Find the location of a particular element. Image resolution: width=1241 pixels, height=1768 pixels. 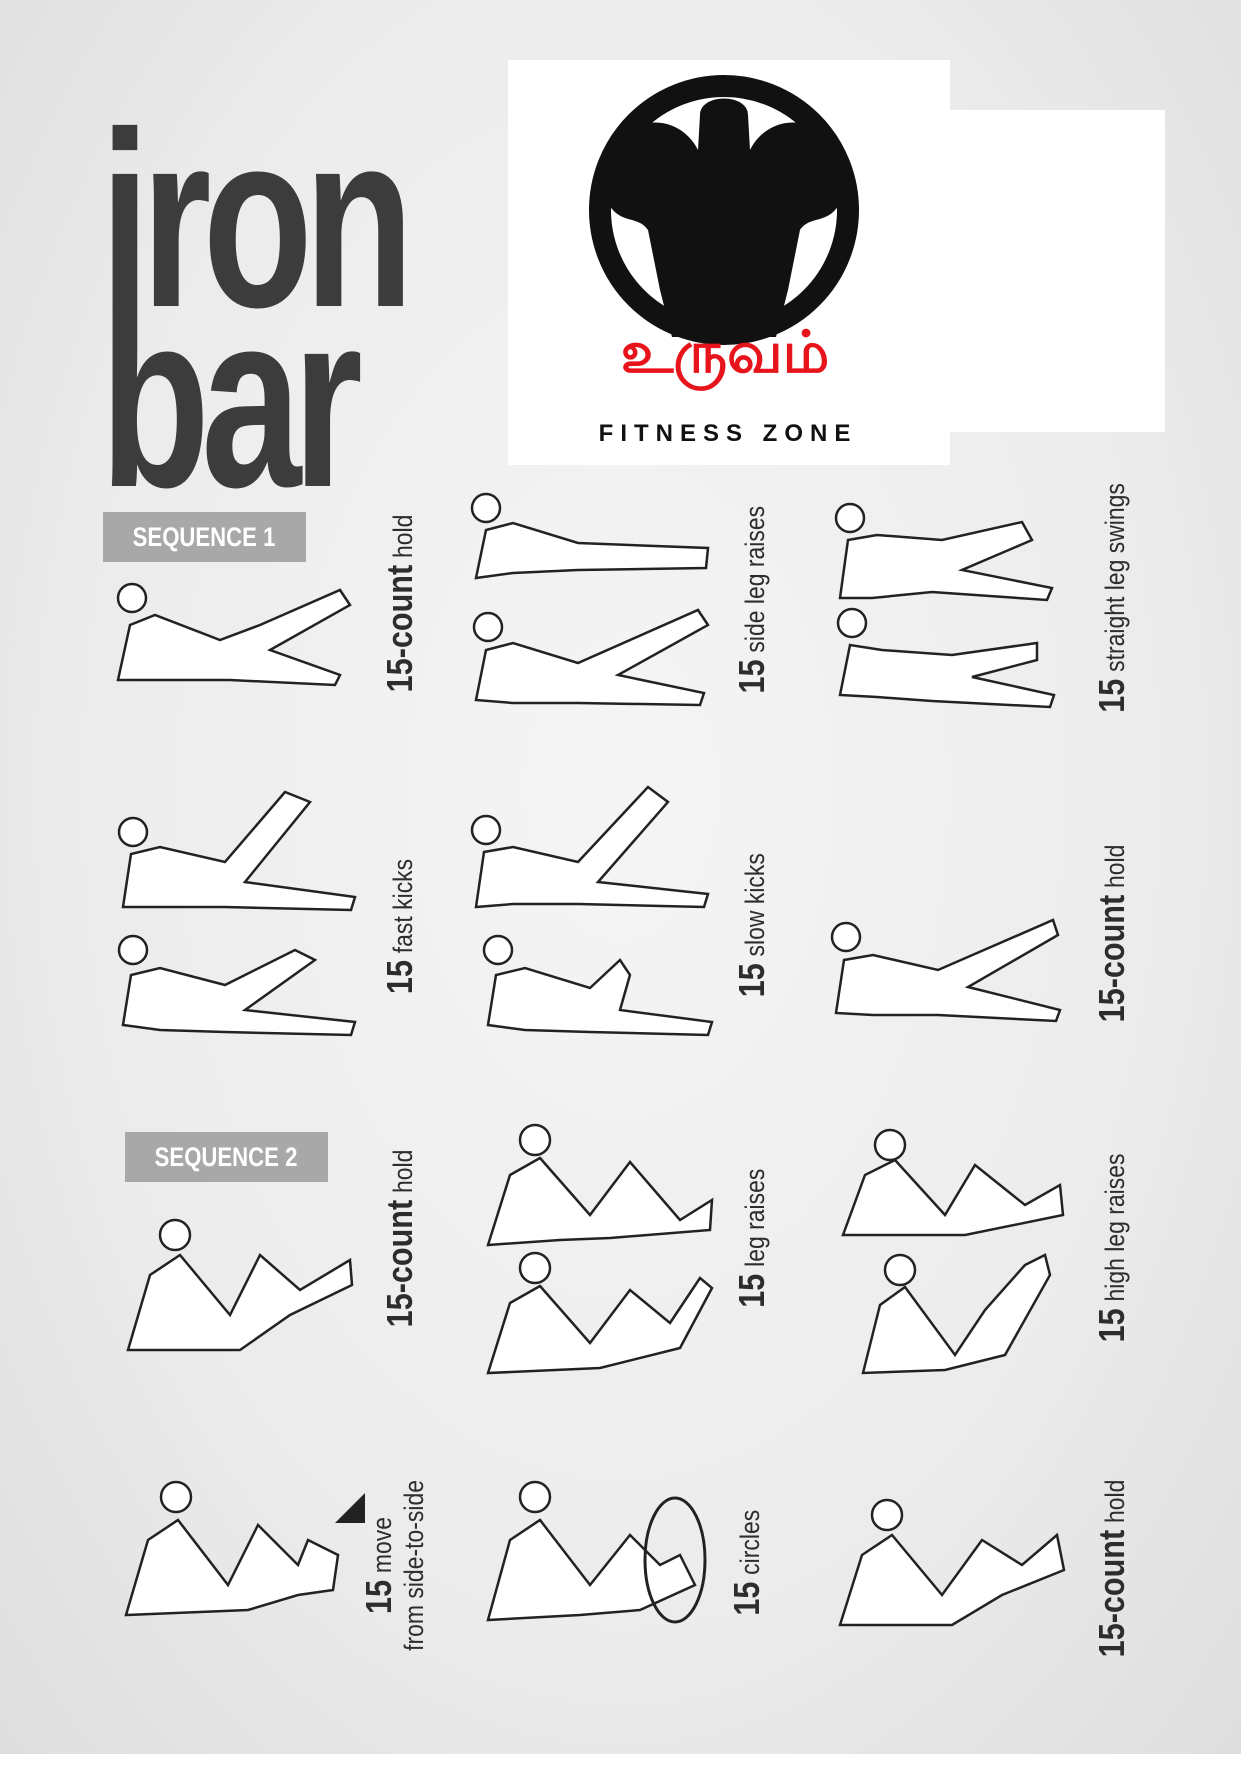

title-line-bar: bar is located at coordinates (231, 399).